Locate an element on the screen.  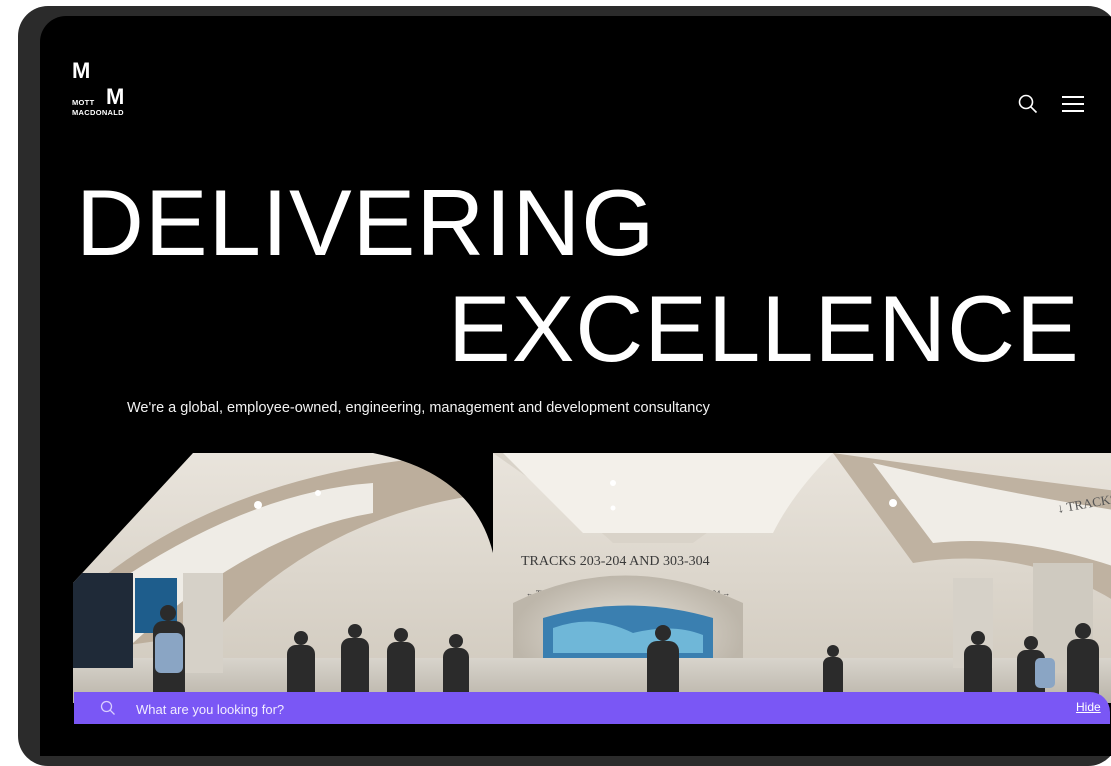
hero-headline-line2: EXCELLENCE is located at coordinates (764, 328).